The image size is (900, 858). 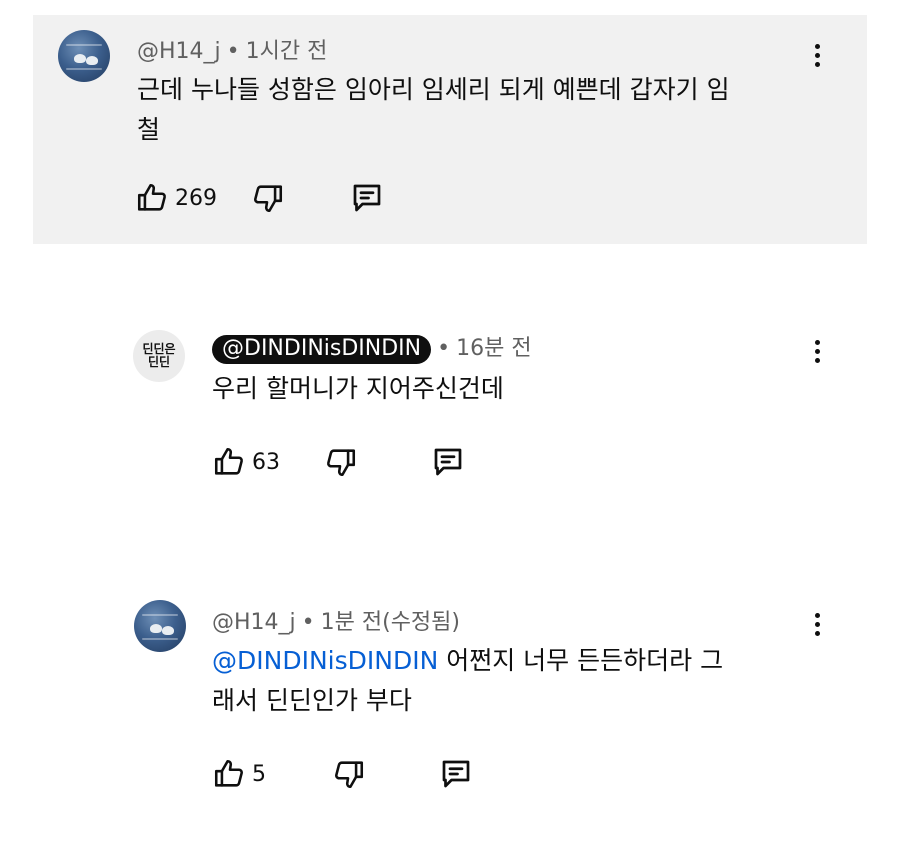 I want to click on creator-avatar: 딘딘은 딘딘, so click(x=159, y=356).